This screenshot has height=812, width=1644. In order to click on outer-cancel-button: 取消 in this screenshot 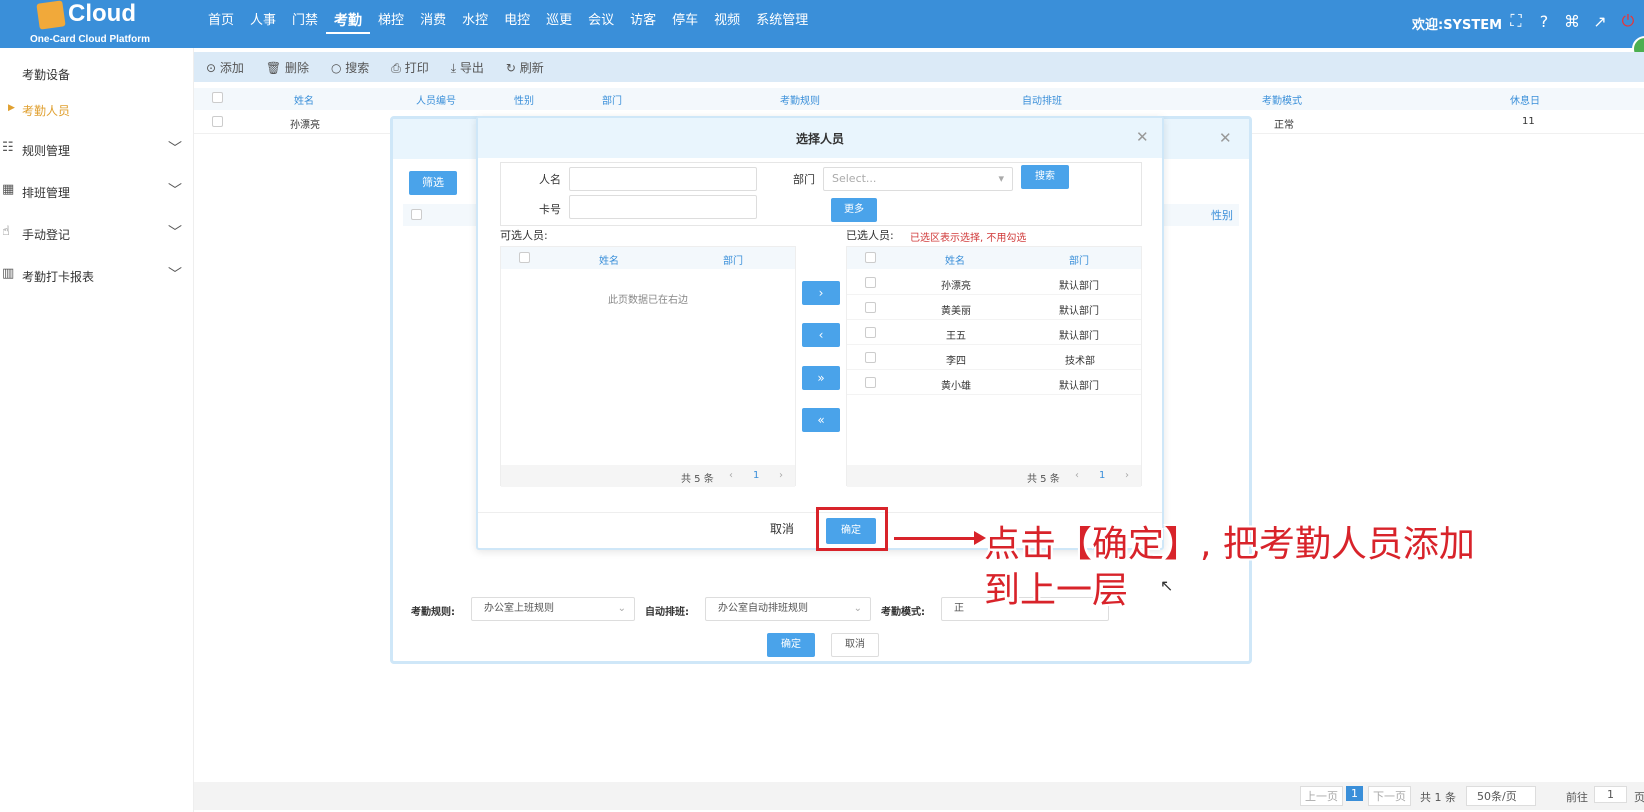, I will do `click(855, 645)`.